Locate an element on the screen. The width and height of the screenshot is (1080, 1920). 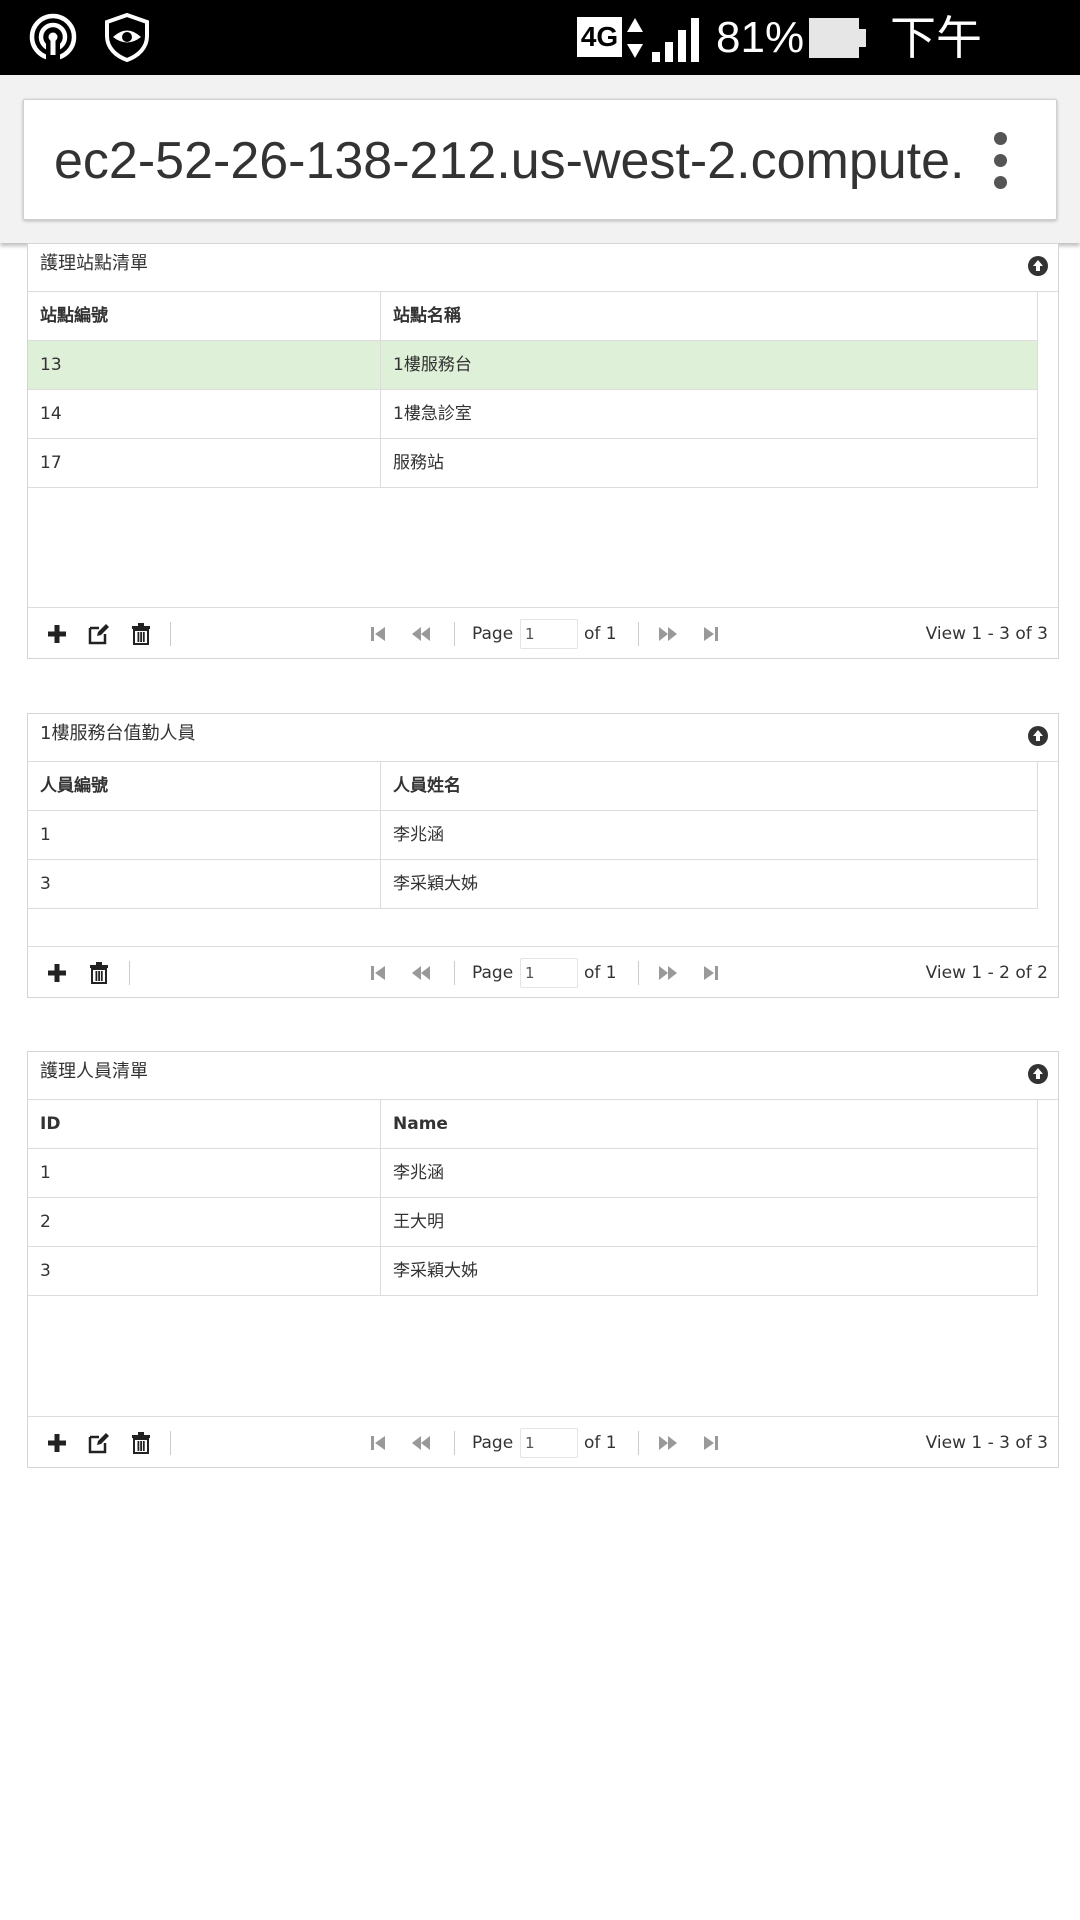
grid-title: 1樓服務台值勤人員 is located at coordinates (118, 733).